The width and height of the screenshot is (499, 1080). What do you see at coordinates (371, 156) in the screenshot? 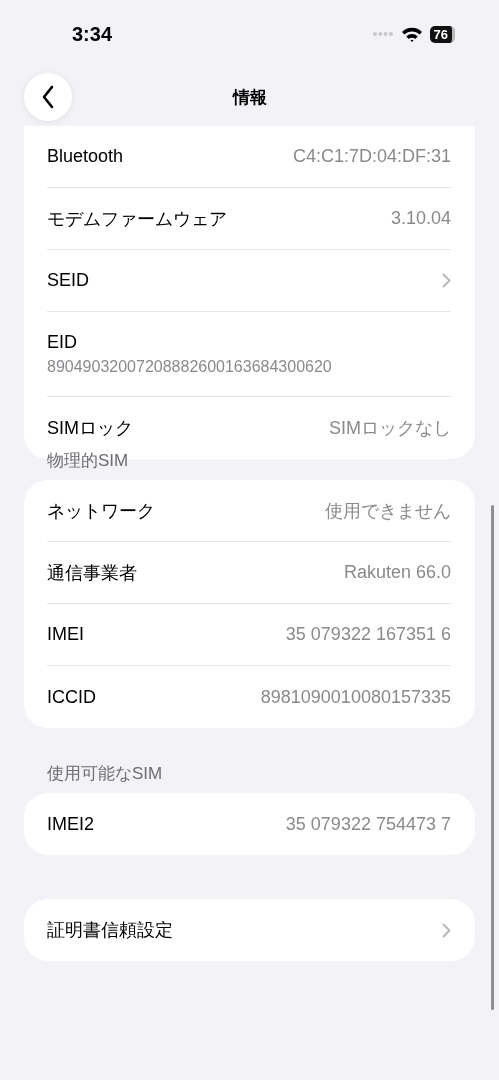
I see `row-value: C4:C1:7D:04:DF:31` at bounding box center [371, 156].